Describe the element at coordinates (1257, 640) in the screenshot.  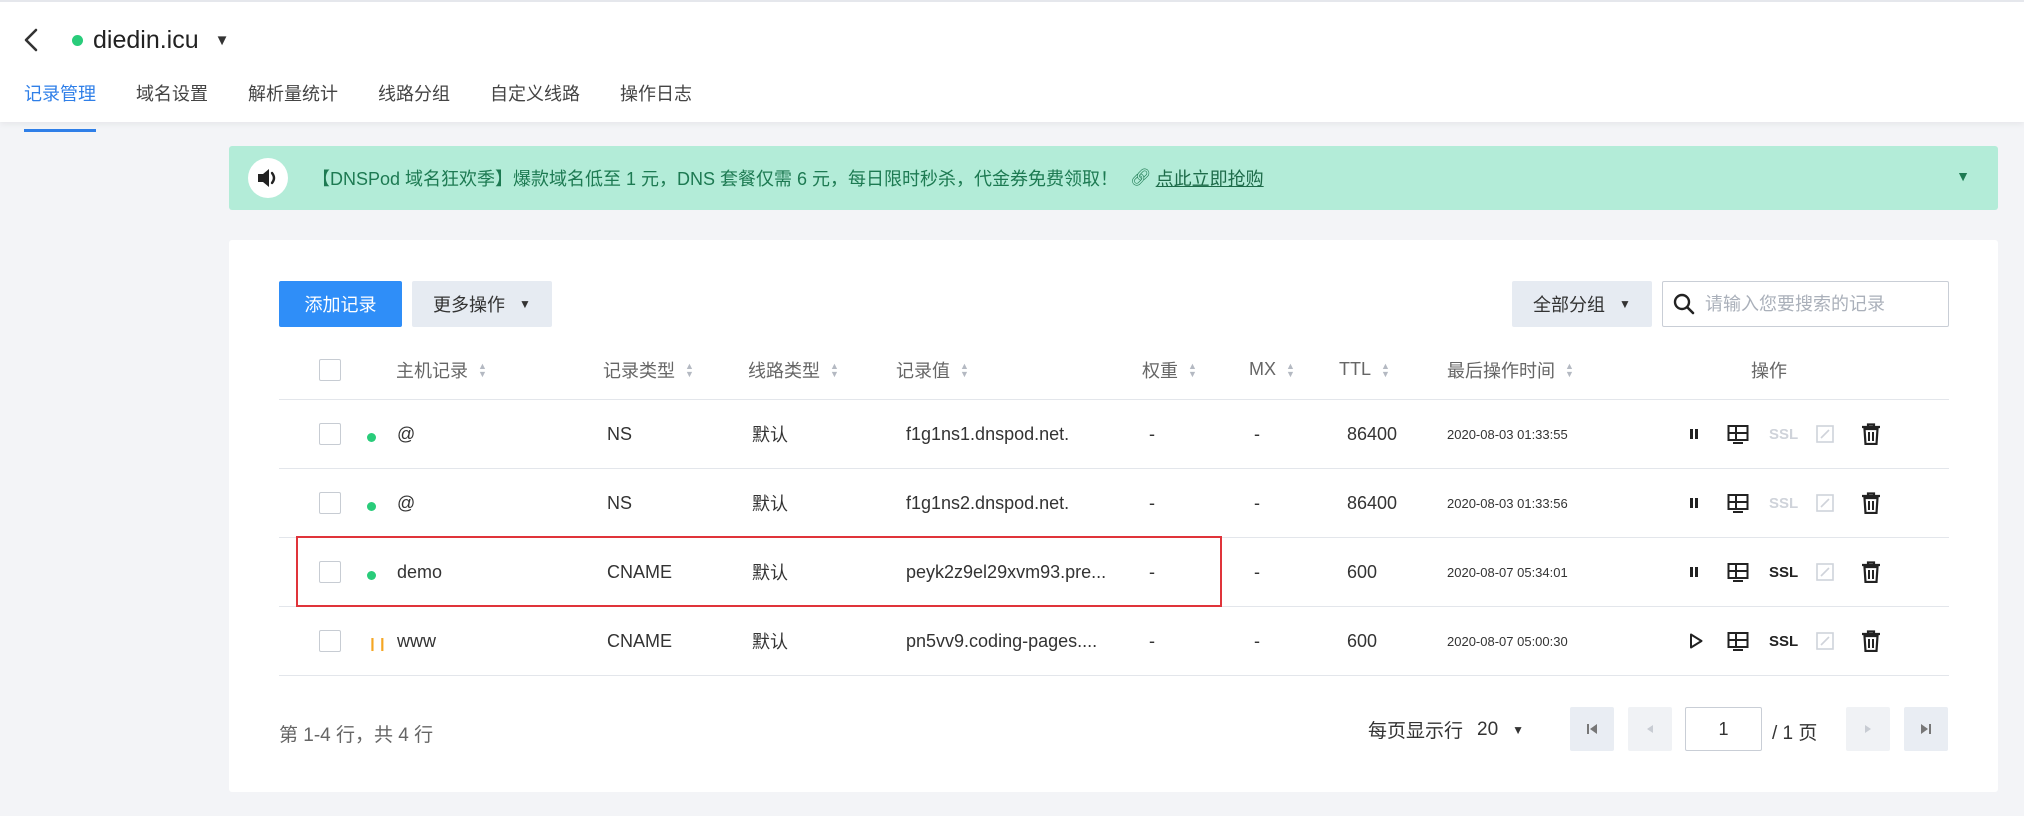
I see `mx-cell: -` at that location.